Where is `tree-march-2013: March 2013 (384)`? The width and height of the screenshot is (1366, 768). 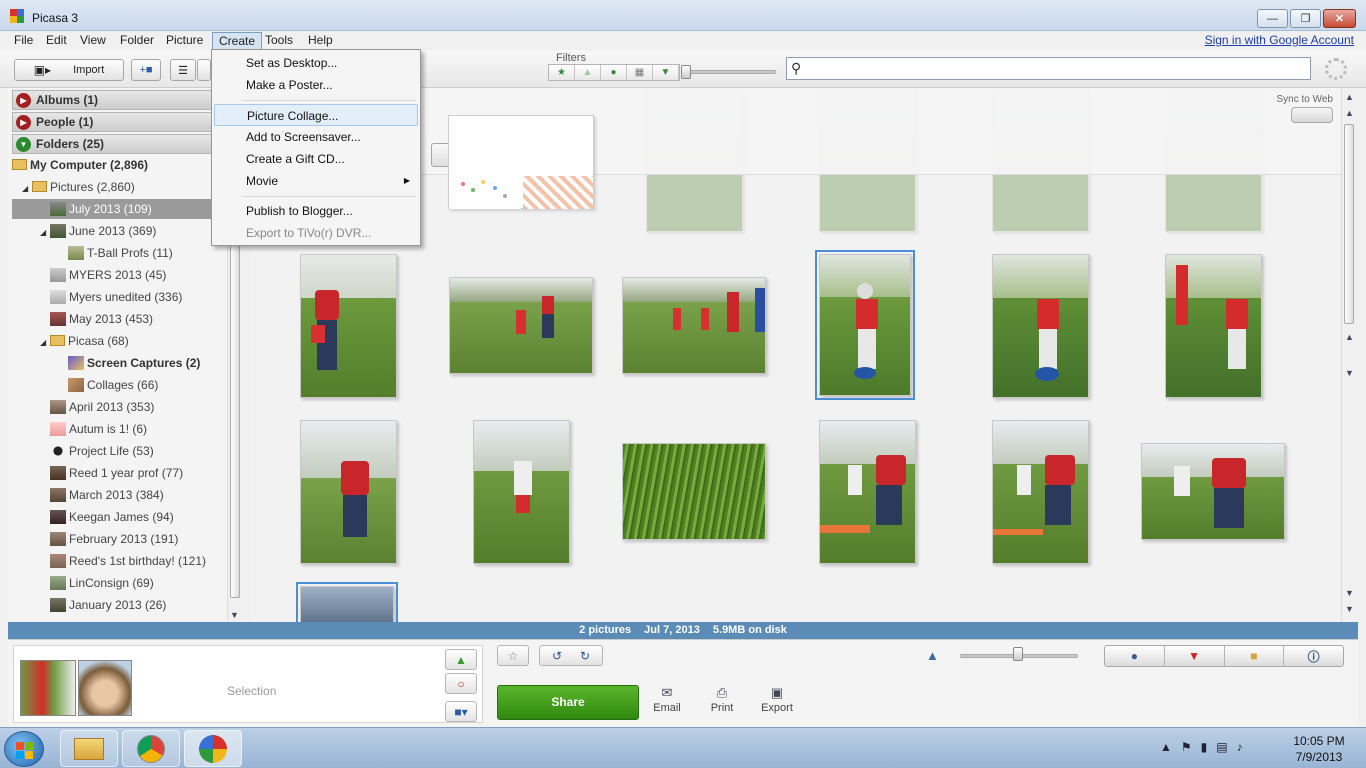 tree-march-2013: March 2013 (384) is located at coordinates (121, 495).